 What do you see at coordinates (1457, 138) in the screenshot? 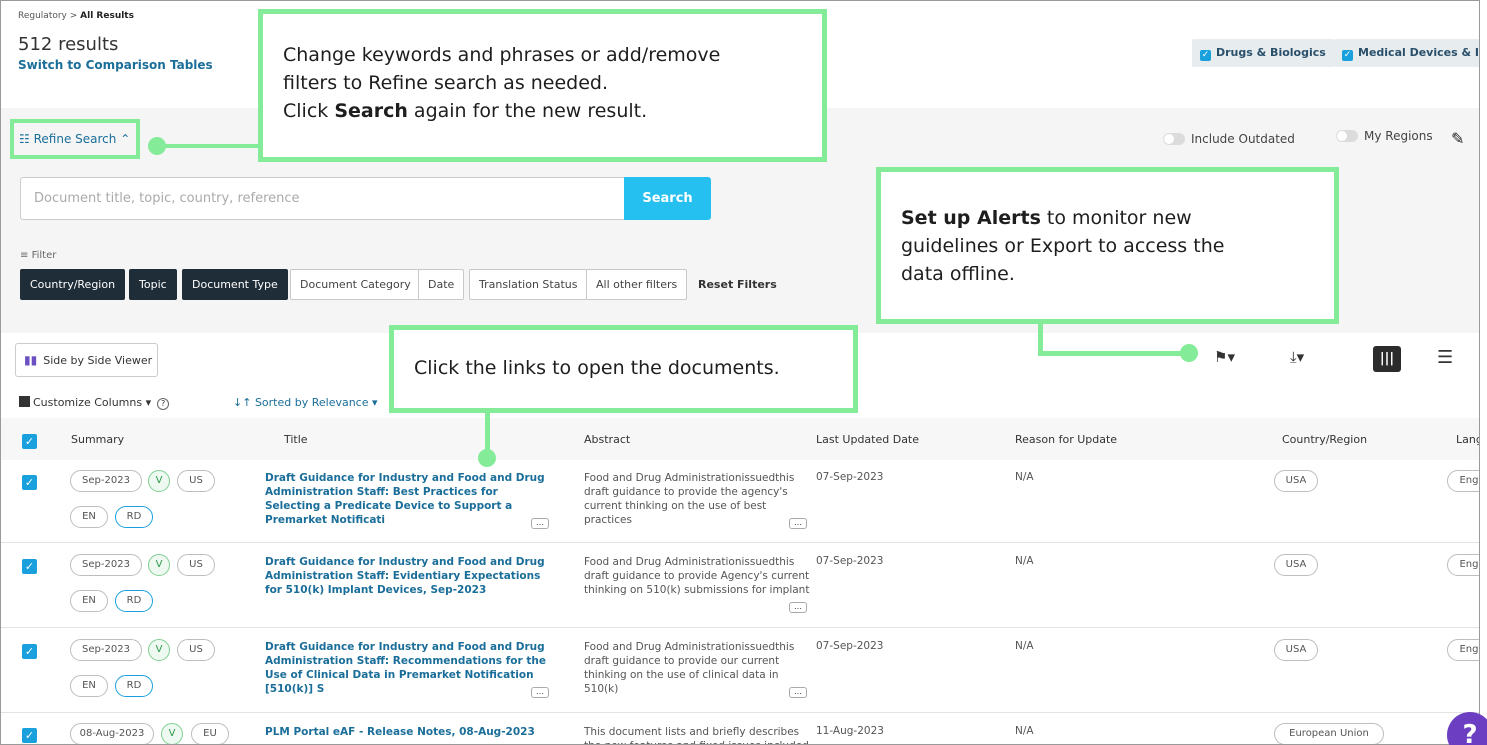
I see `pencil-icon: ✎` at bounding box center [1457, 138].